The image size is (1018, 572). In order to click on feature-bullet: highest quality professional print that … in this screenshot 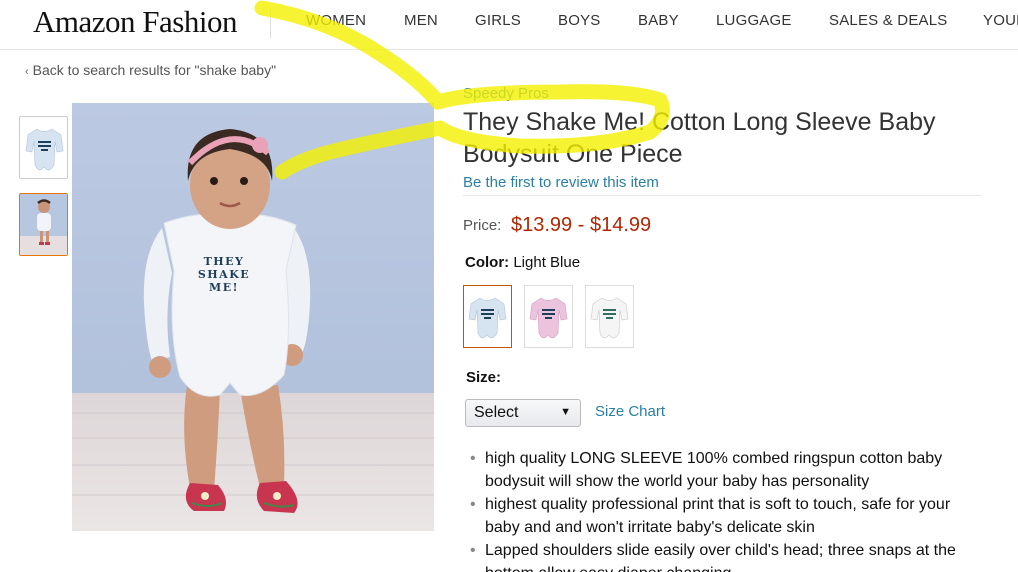, I will do `click(725, 516)`.